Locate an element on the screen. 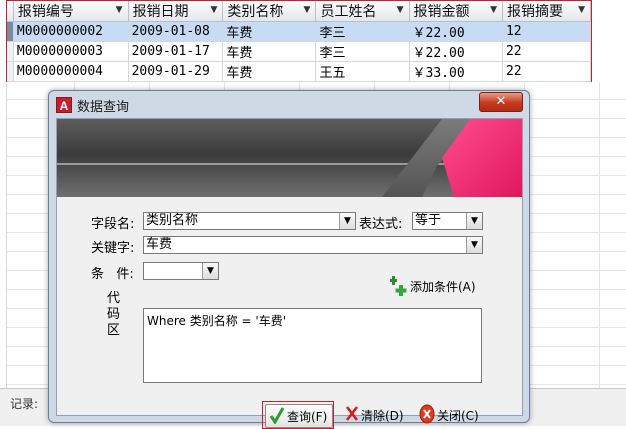 The width and height of the screenshot is (626, 429). keyword-label: 关键字: is located at coordinates (113, 248).